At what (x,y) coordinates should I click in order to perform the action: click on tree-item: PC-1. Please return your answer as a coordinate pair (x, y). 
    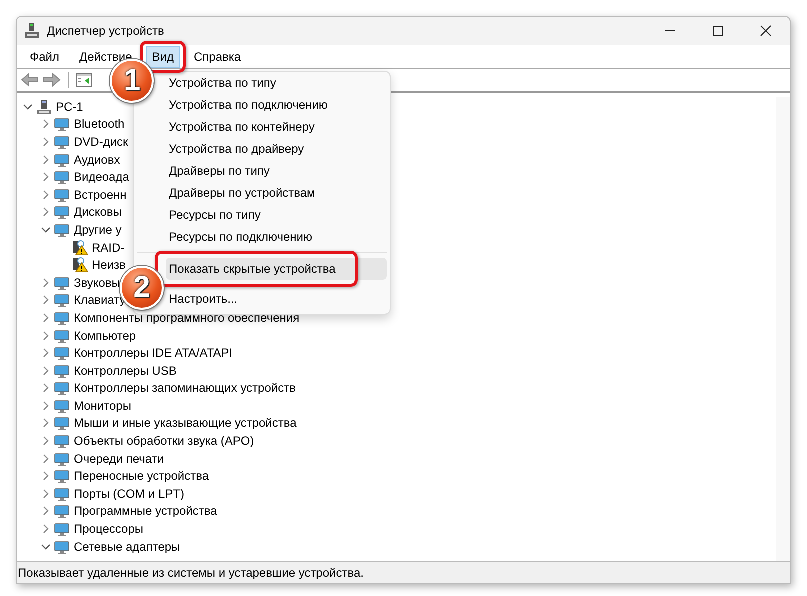
    Looking at the image, I should click on (70, 106).